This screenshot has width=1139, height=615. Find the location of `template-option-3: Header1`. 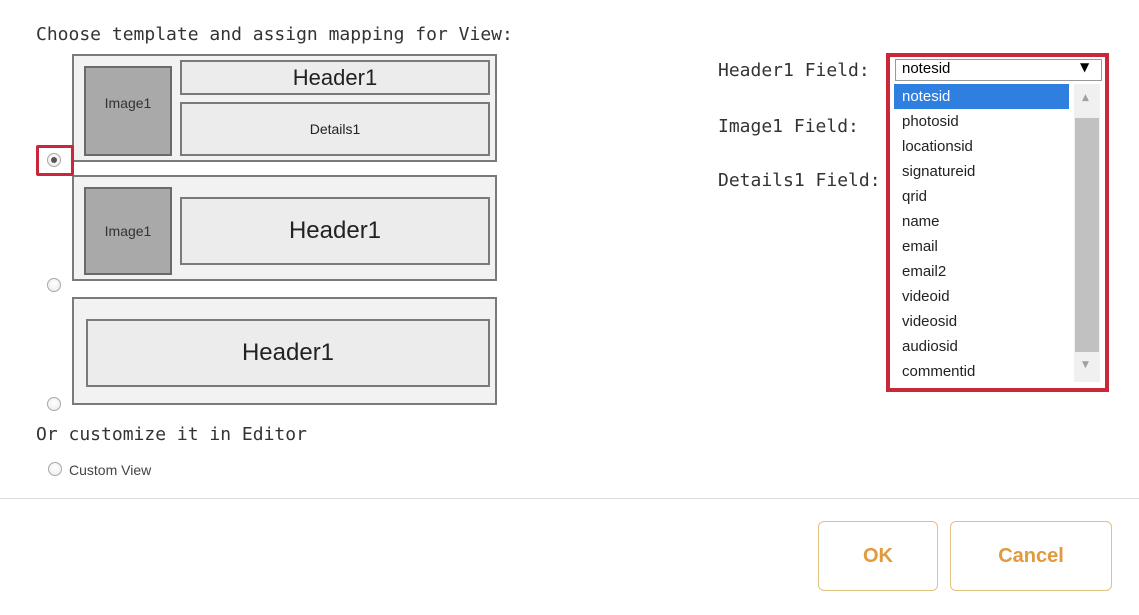

template-option-3: Header1 is located at coordinates (284, 351).